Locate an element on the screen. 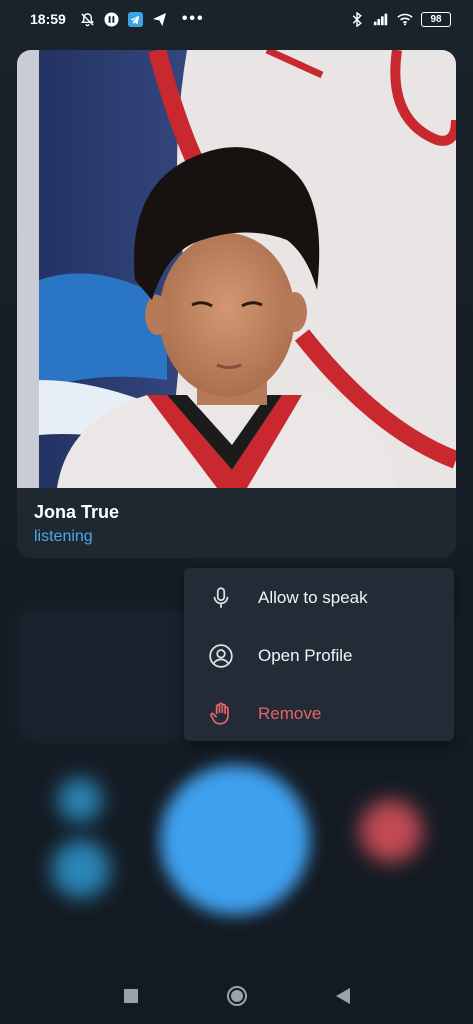  hand-icon is located at coordinates (221, 714).